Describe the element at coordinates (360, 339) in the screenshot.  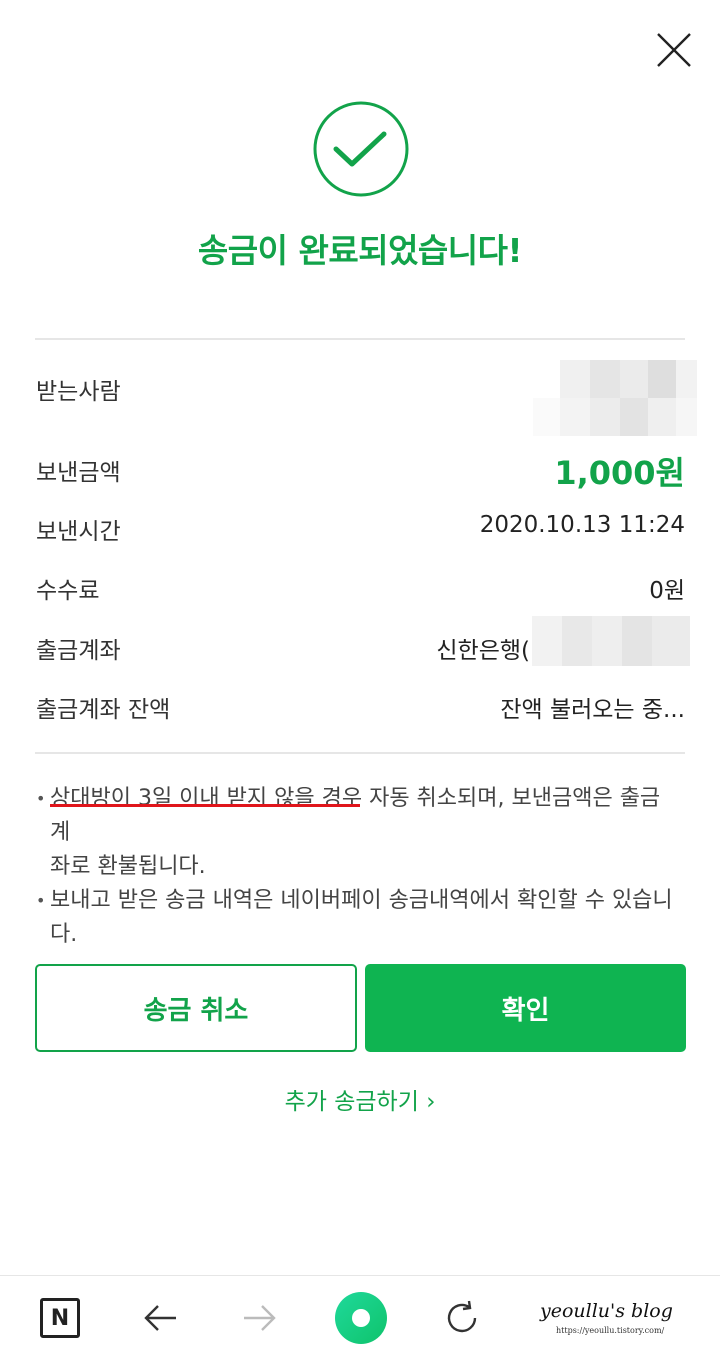
I see `top-divider` at that location.